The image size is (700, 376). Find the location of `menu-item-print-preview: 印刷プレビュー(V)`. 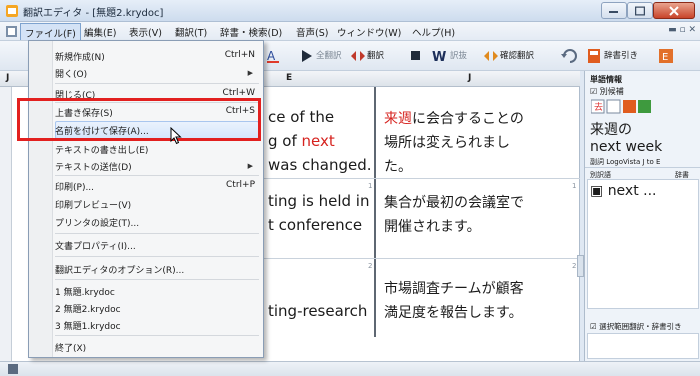

menu-item-print-preview: 印刷プレビュー(V) is located at coordinates (93, 204).